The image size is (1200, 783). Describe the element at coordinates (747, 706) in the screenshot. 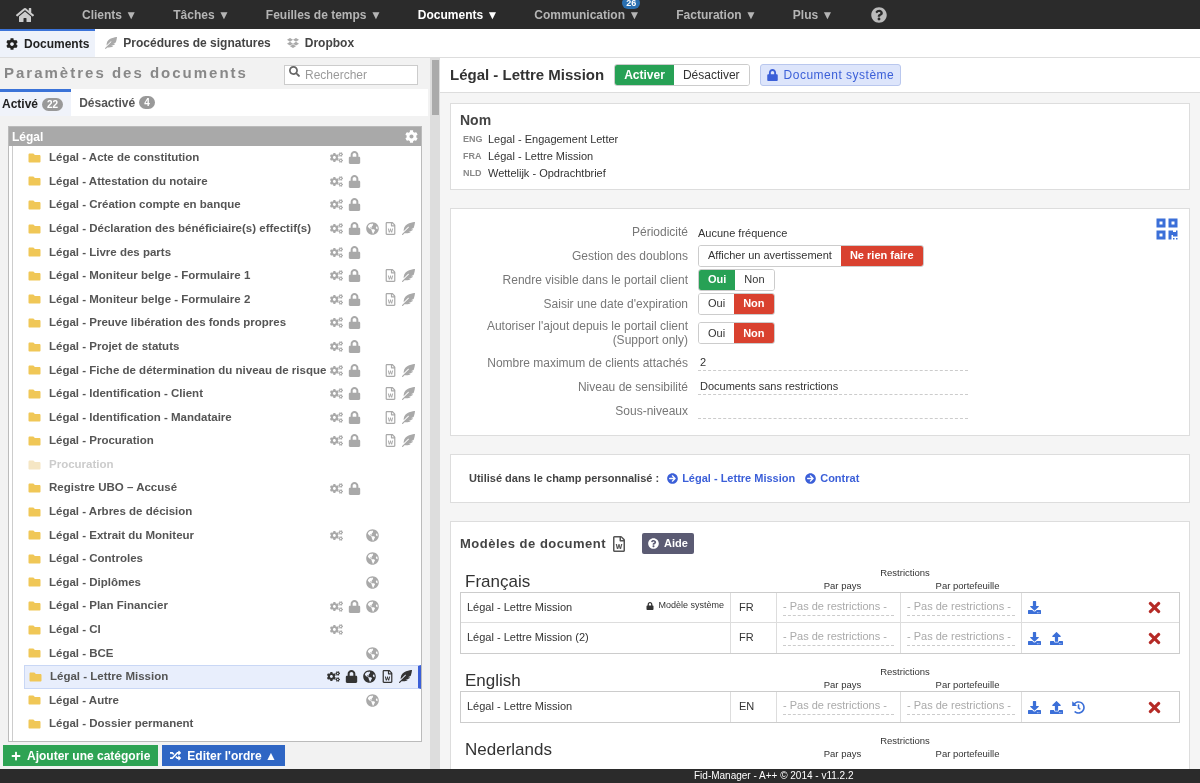

I see `language-code: EN` at that location.